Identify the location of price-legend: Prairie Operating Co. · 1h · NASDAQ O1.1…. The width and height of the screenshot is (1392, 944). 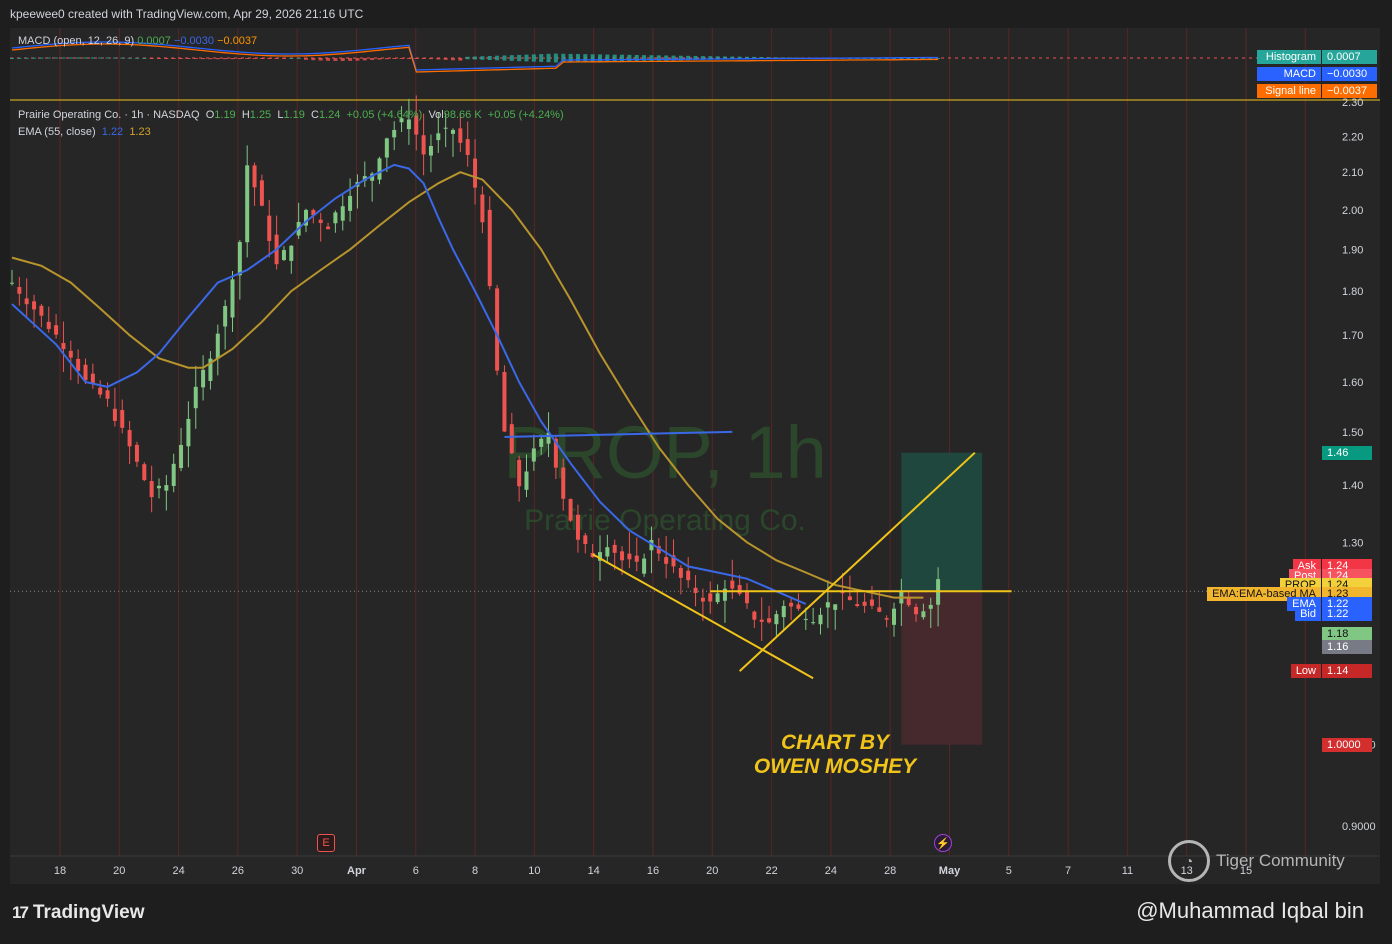
(291, 115).